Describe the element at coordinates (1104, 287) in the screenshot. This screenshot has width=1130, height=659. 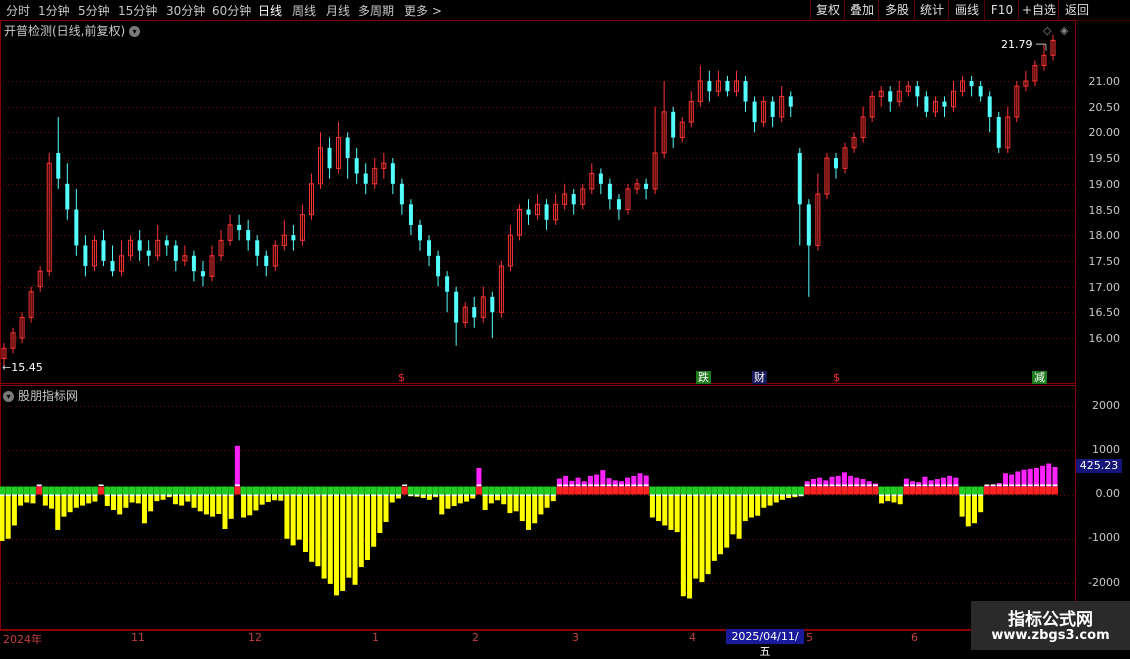
I see `price-tick: 17.00` at that location.